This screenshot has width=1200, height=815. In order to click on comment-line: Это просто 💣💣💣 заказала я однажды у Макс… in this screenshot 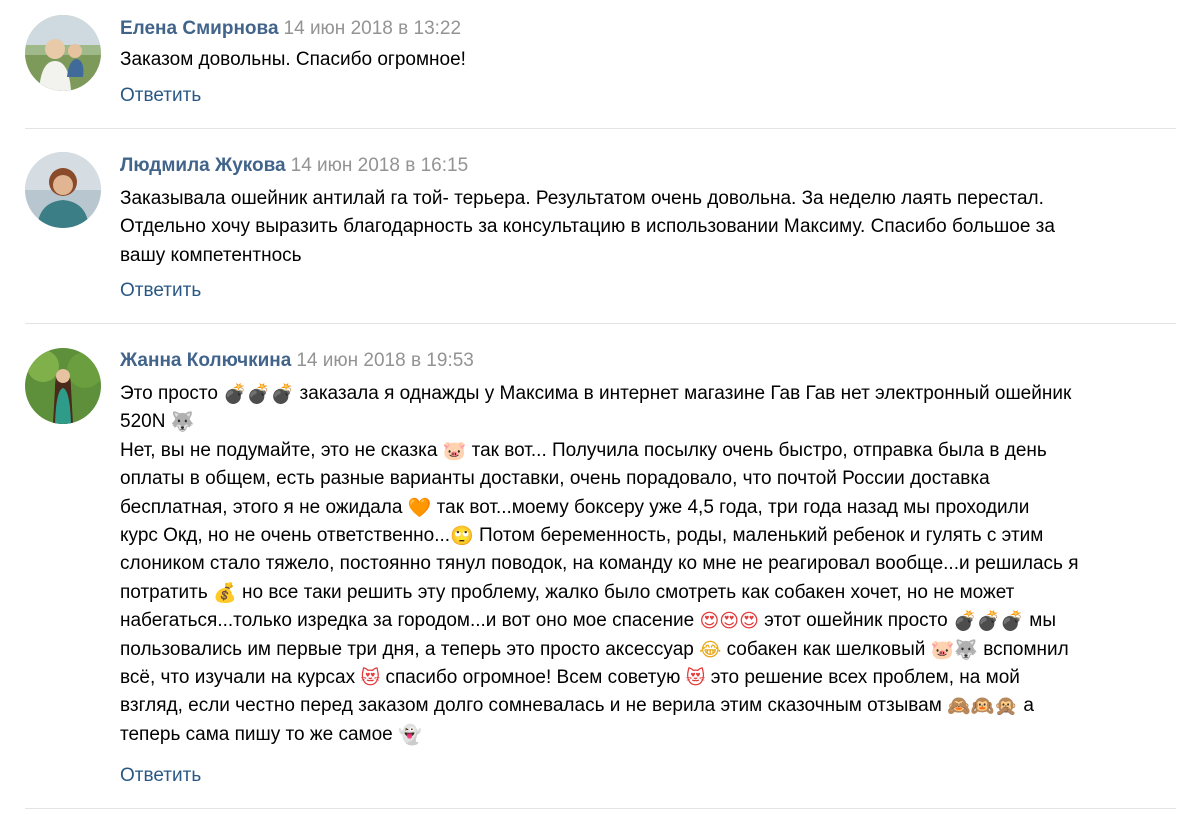, I will do `click(650, 394)`.